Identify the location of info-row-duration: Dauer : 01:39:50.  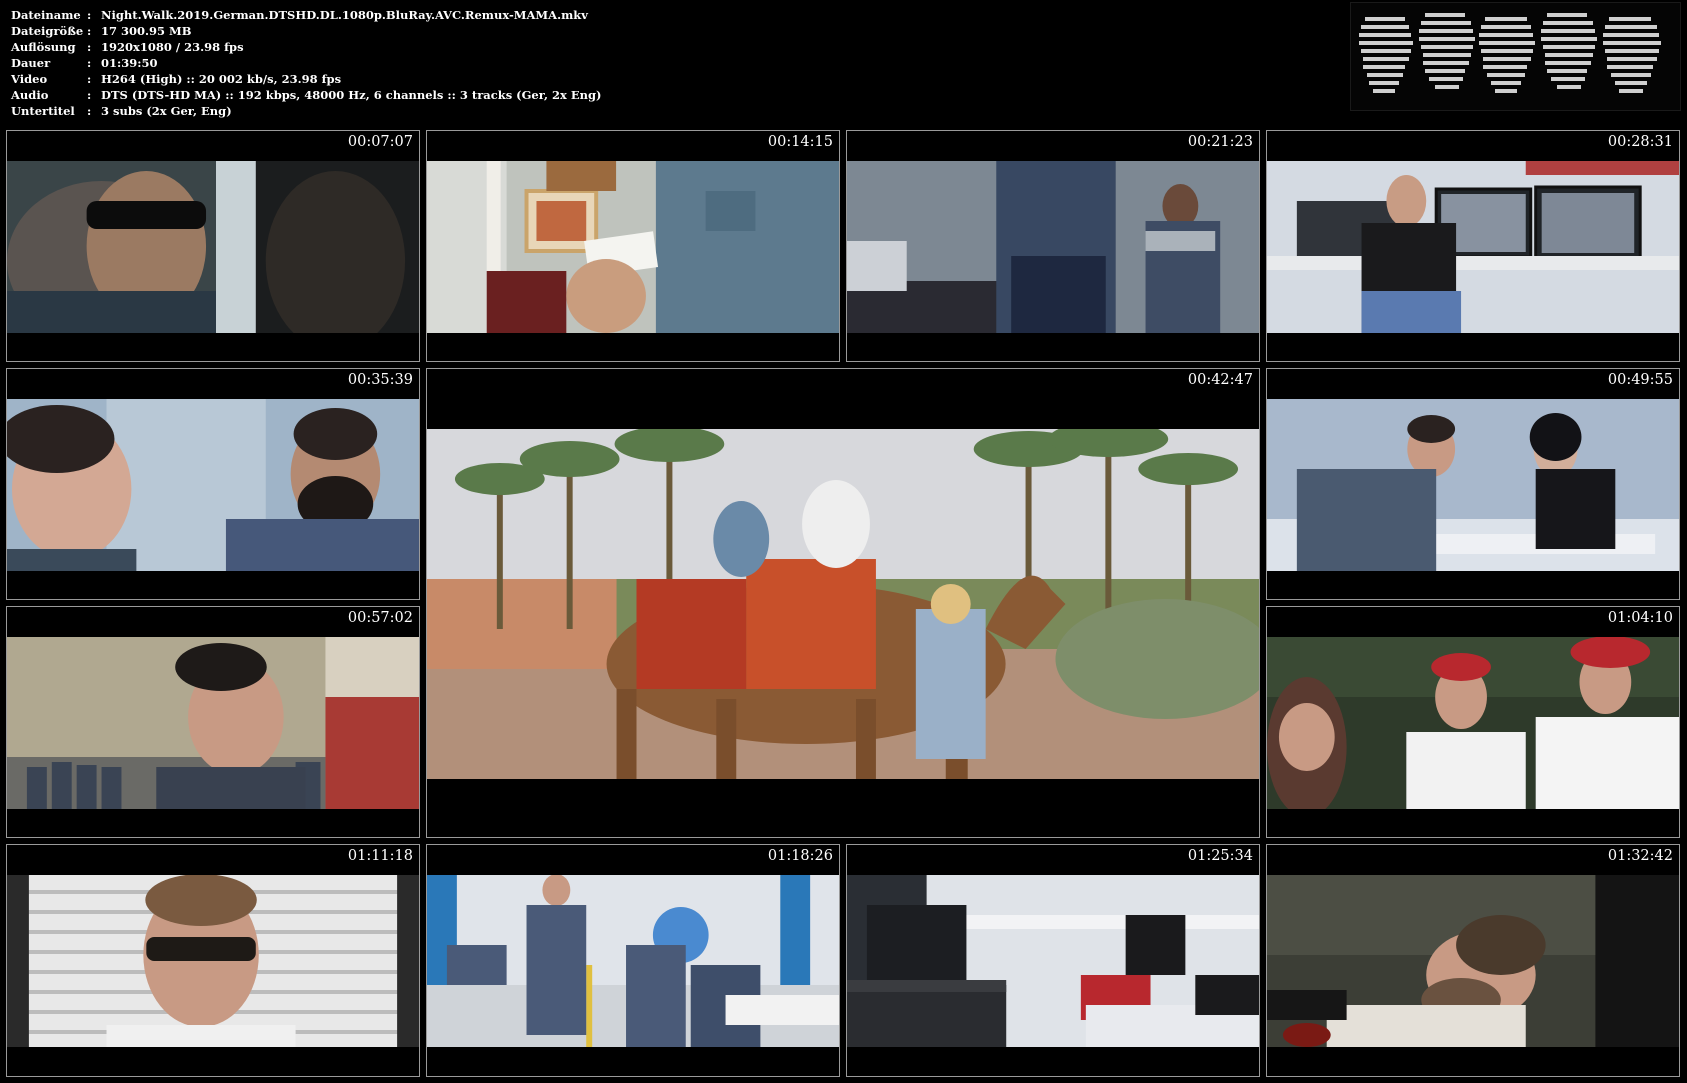
(306, 63).